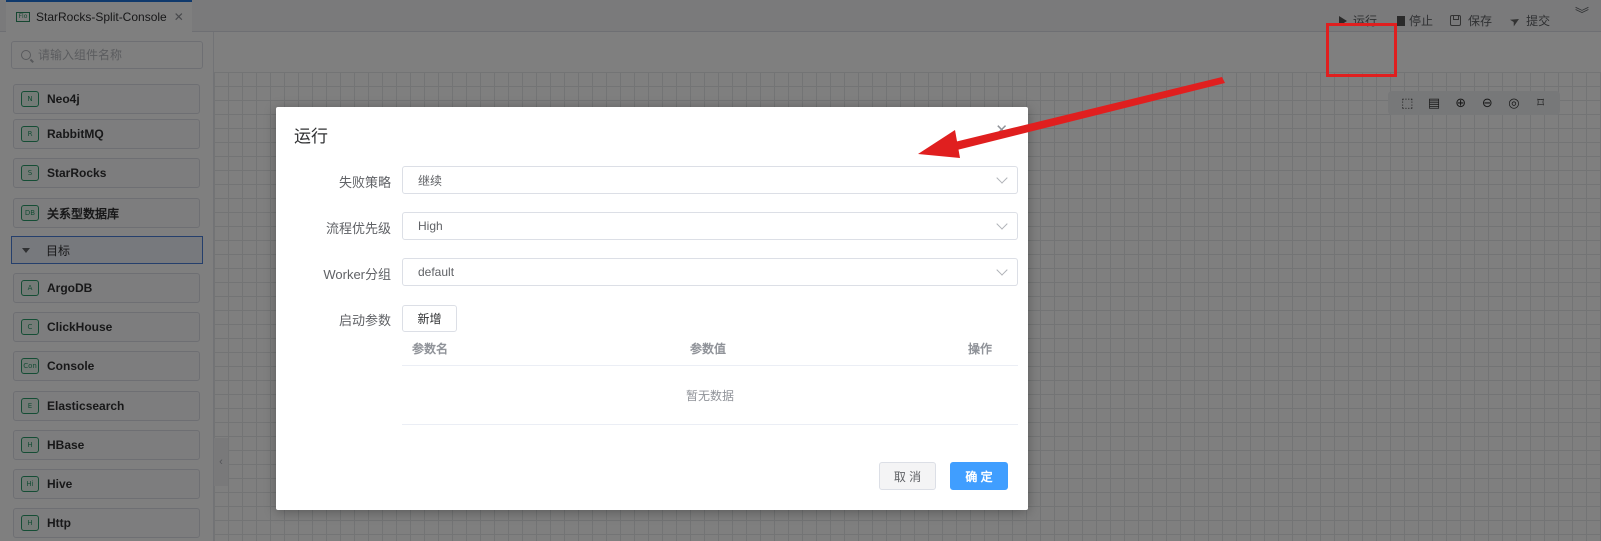 Image resolution: width=1601 pixels, height=541 pixels. I want to click on priority-label: 流程优先级, so click(358, 228).